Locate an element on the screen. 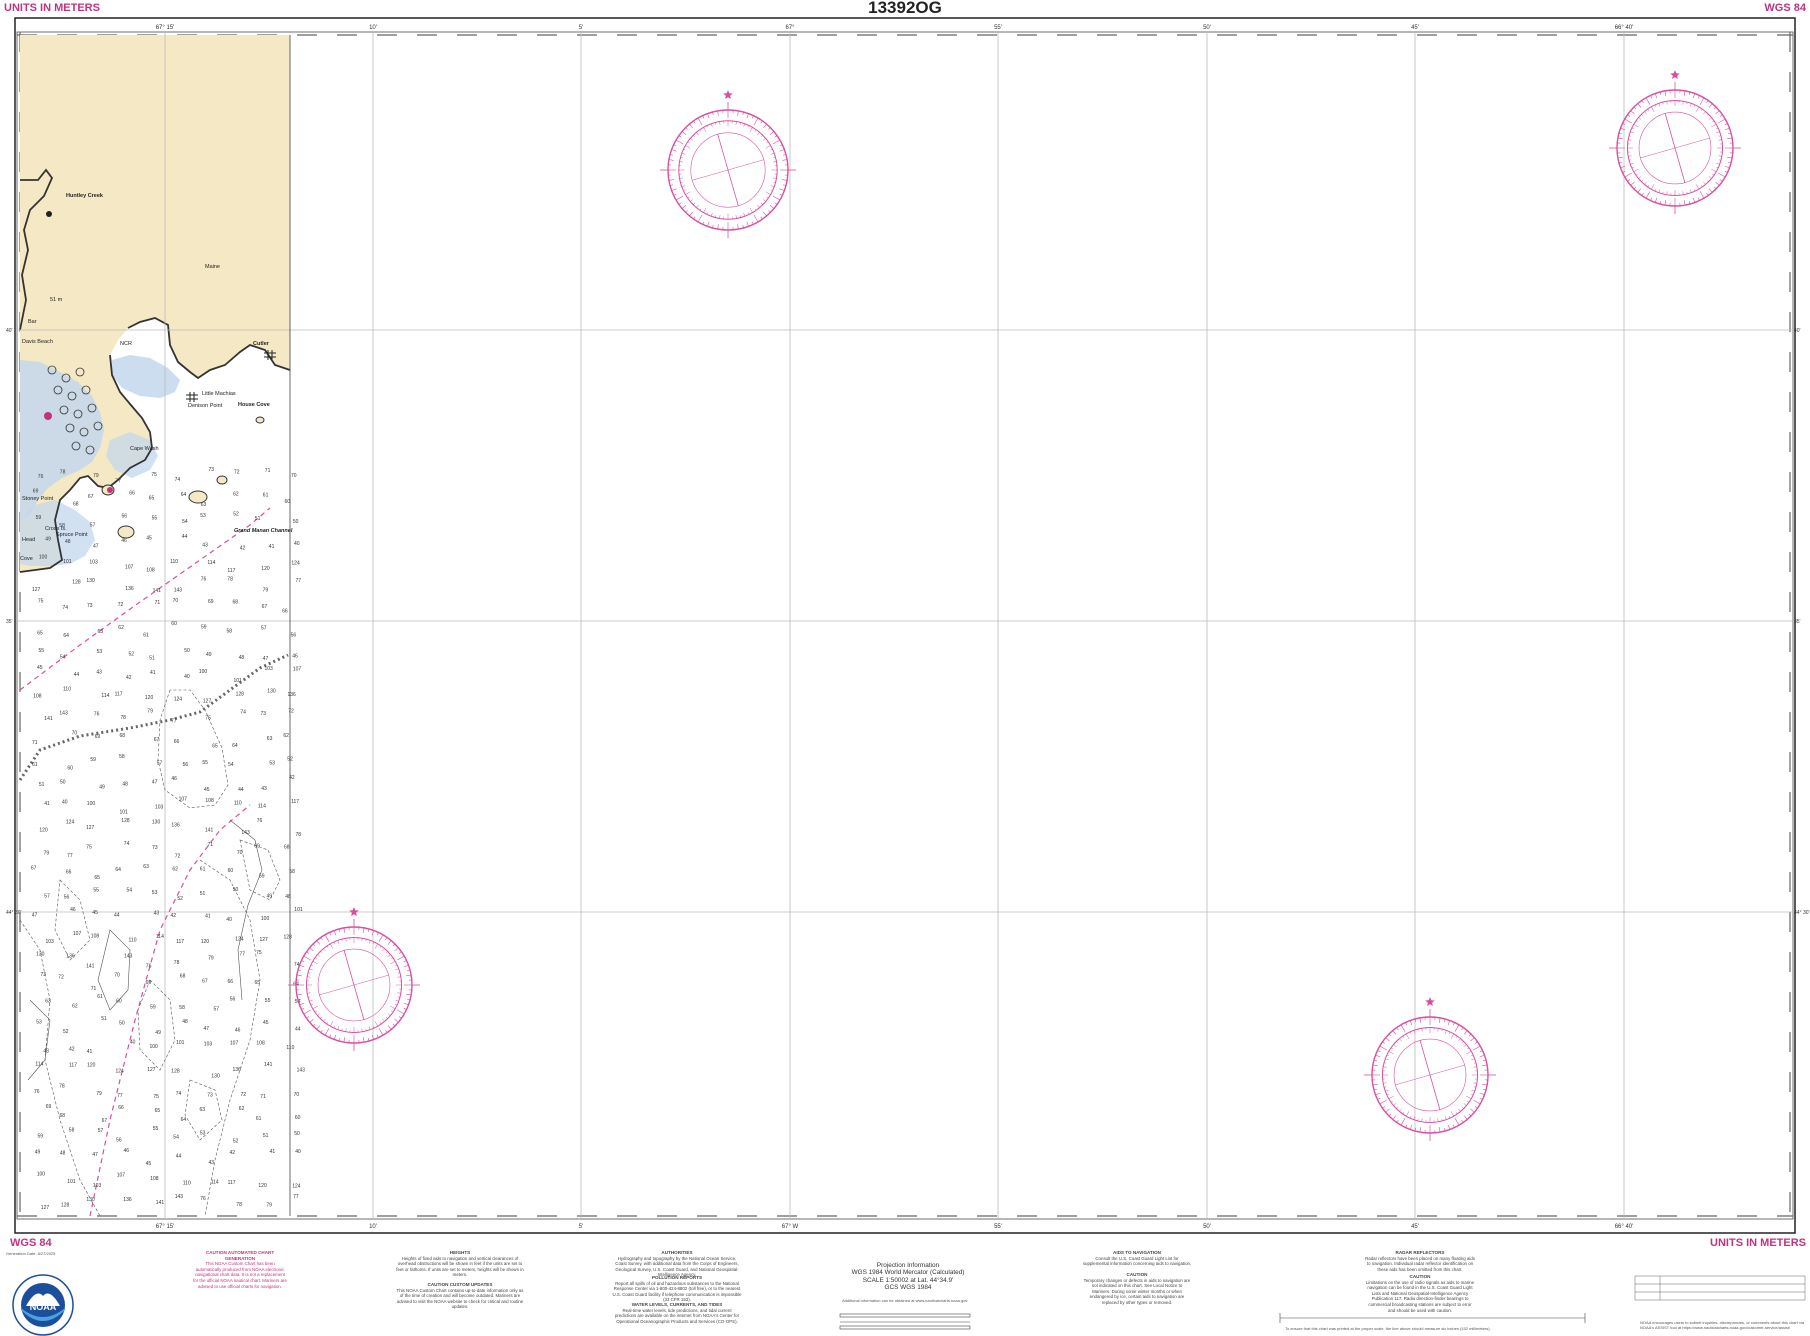  depth-sounding: 45 is located at coordinates (149, 1164).